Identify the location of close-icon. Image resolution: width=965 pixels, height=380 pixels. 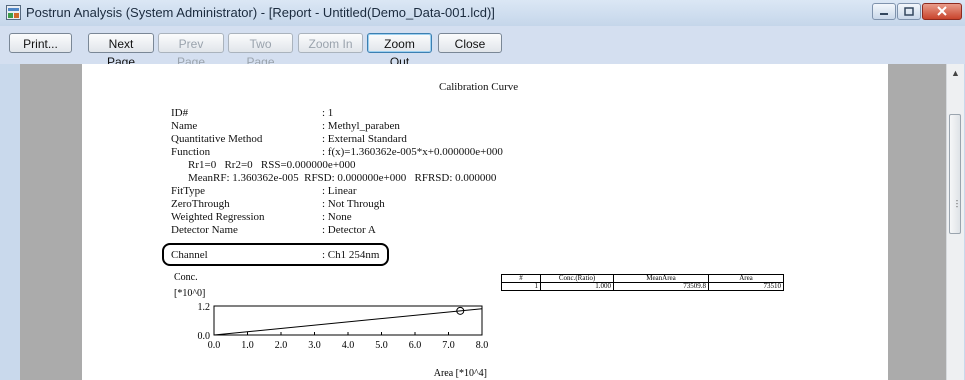
(942, 11).